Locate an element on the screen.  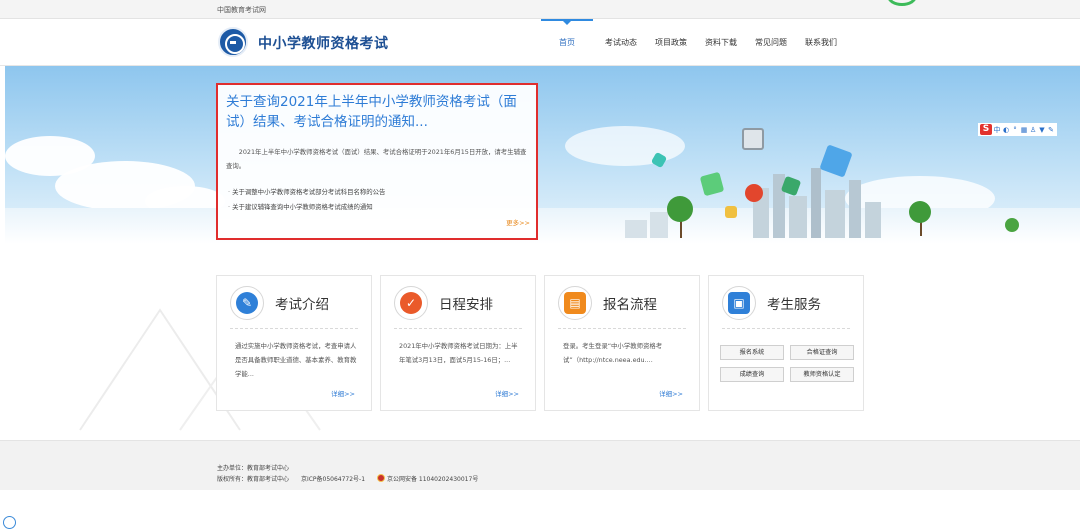
keyboard-icon: ▦ is located at coordinates (1024, 130).